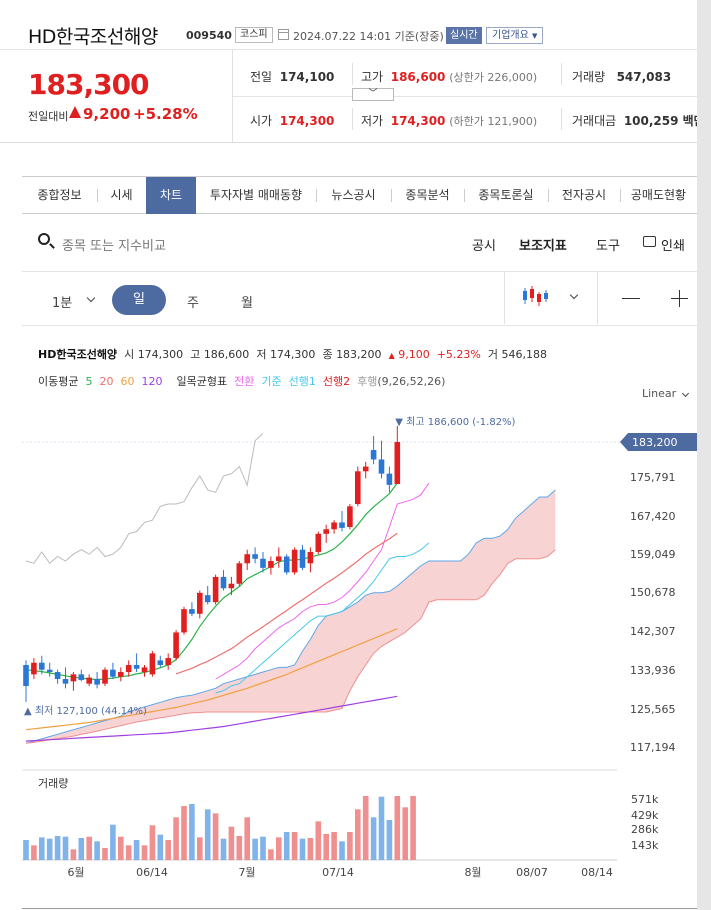  Describe the element at coordinates (53, 783) in the screenshot. I see `volume-title: 거래량` at that location.